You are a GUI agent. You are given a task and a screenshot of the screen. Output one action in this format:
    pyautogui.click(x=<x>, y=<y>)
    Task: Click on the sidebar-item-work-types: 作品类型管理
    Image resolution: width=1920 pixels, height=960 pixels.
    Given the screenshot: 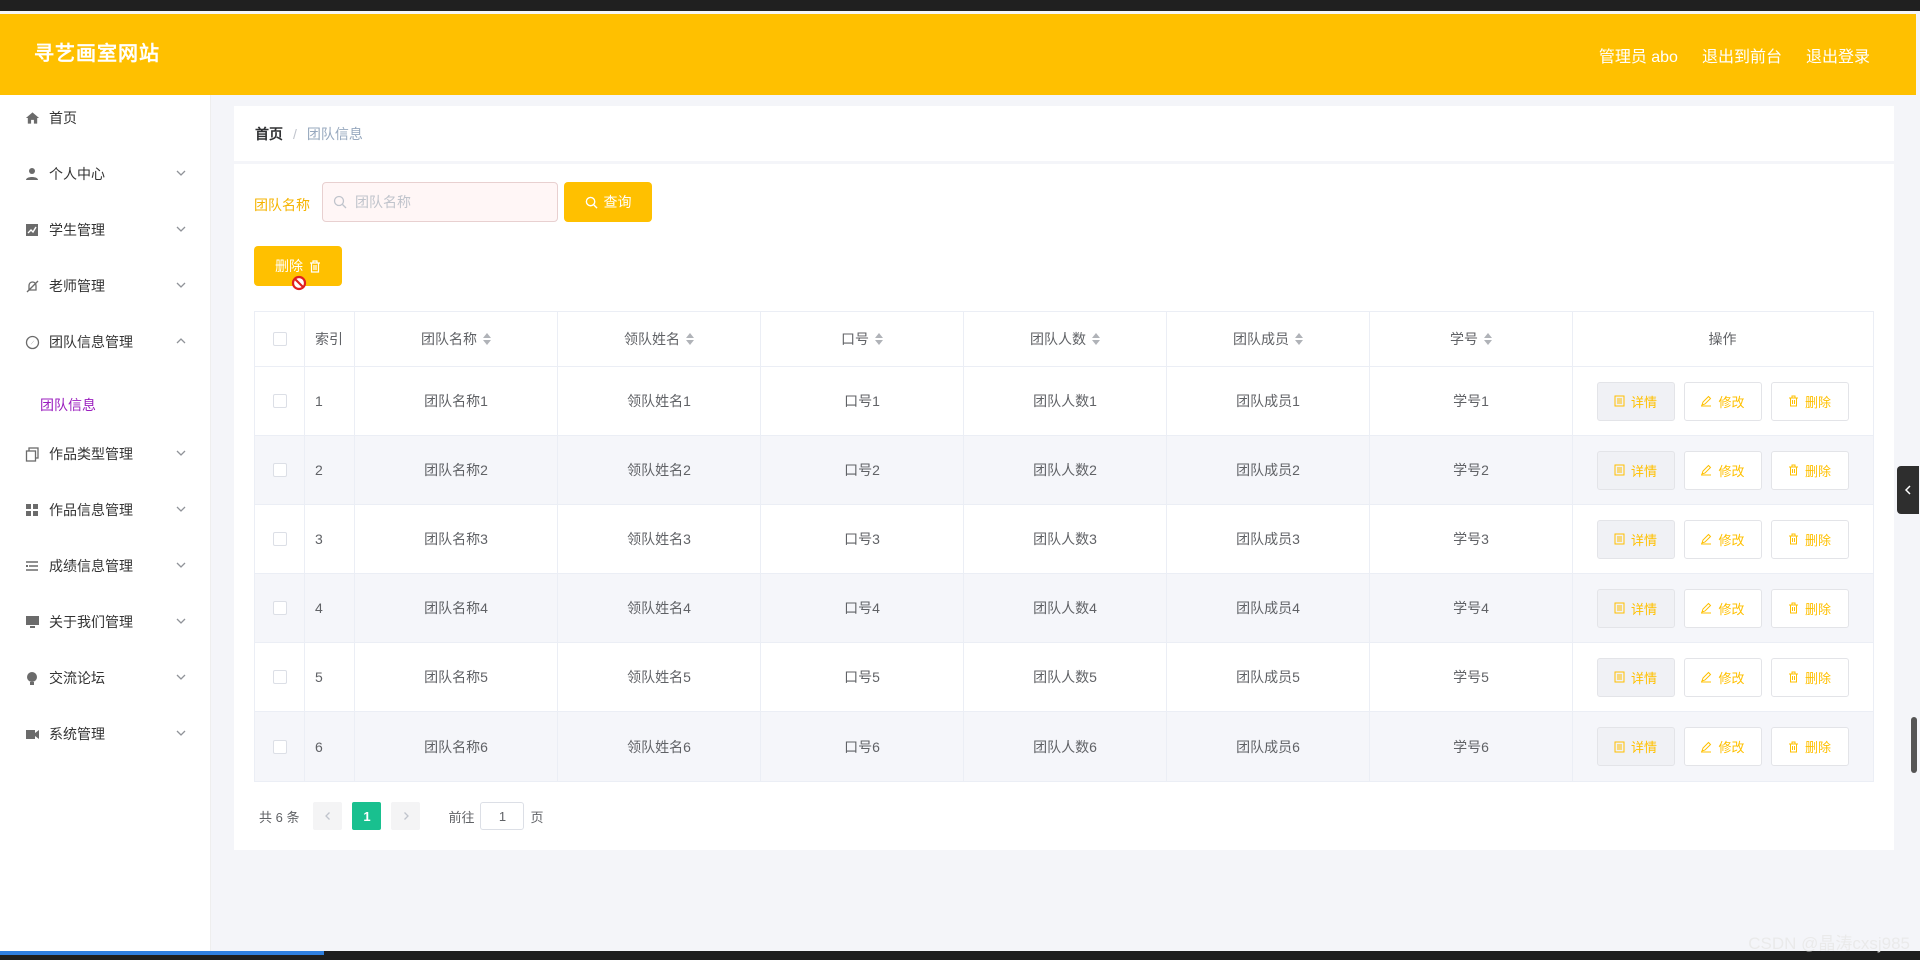 What is the action you would take?
    pyautogui.click(x=105, y=454)
    